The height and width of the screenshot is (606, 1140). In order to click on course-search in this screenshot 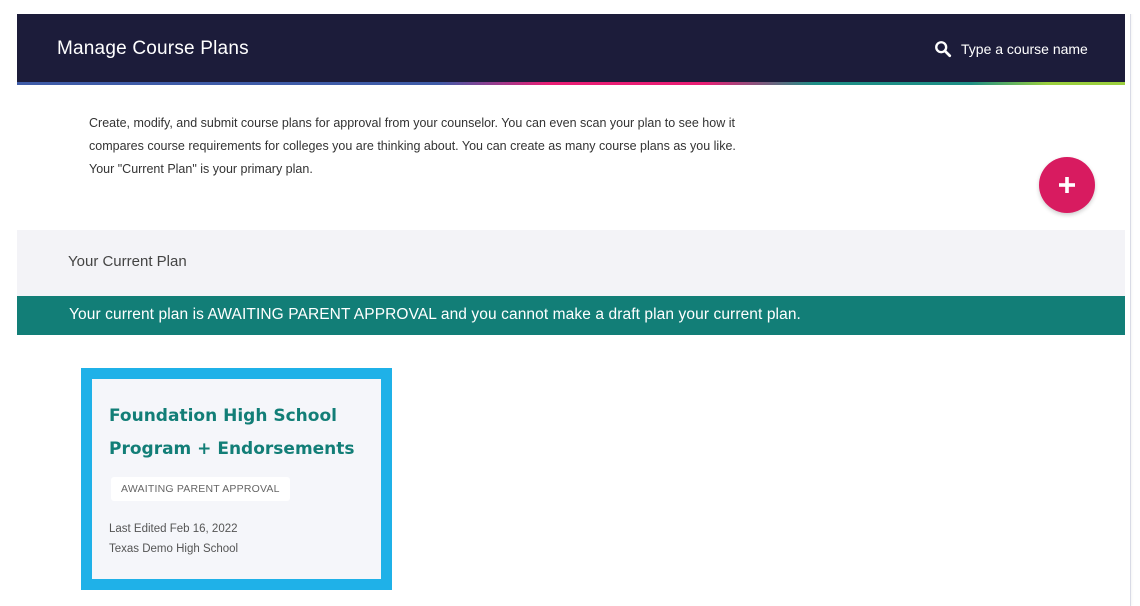, I will do `click(1022, 49)`.